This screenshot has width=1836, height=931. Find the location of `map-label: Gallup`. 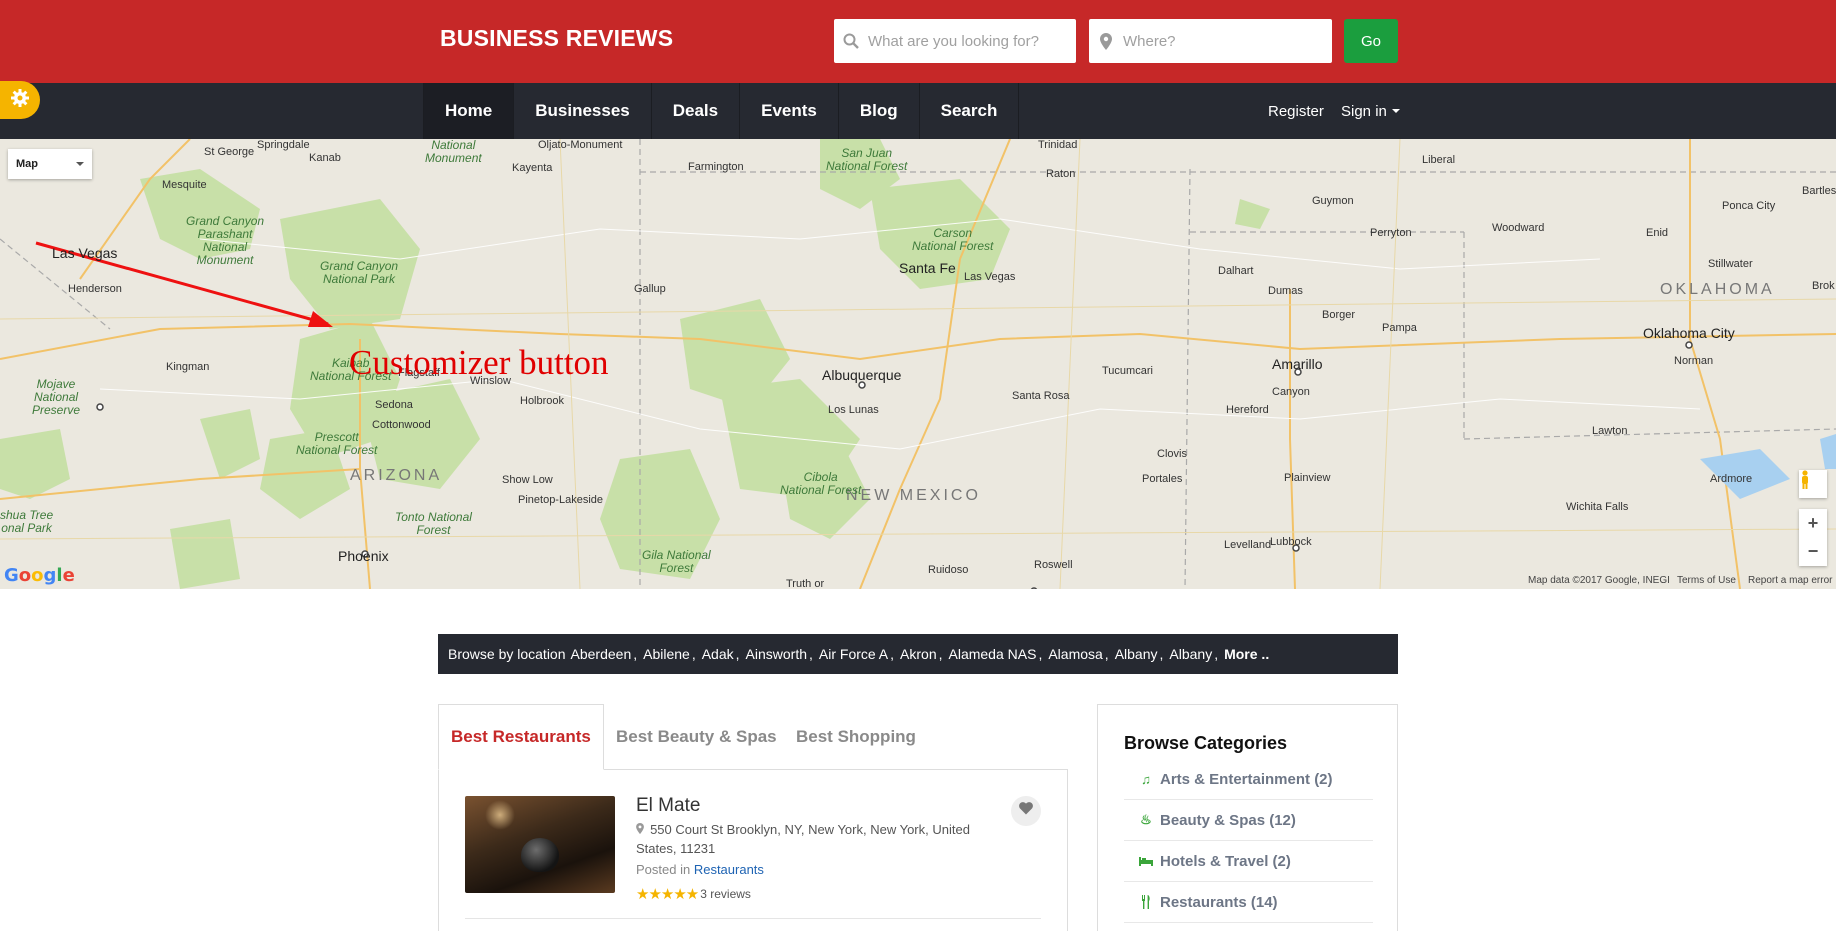

map-label: Gallup is located at coordinates (650, 289).